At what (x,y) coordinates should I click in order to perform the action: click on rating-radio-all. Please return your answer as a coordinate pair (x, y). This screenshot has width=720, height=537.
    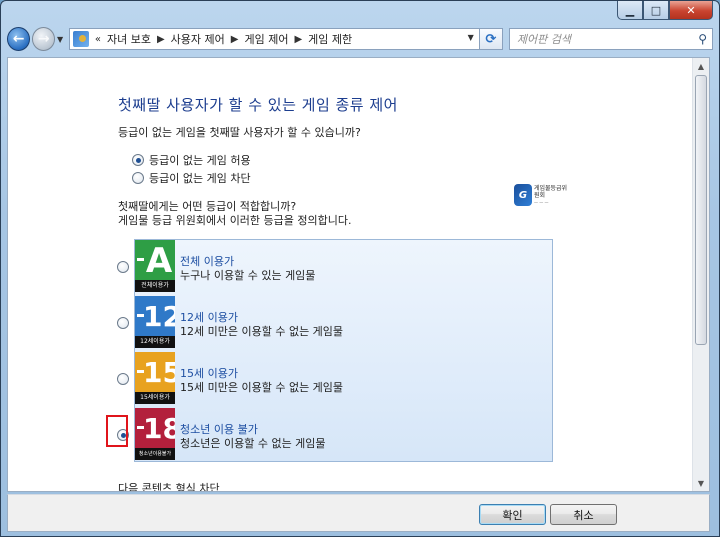
    Looking at the image, I should click on (123, 267).